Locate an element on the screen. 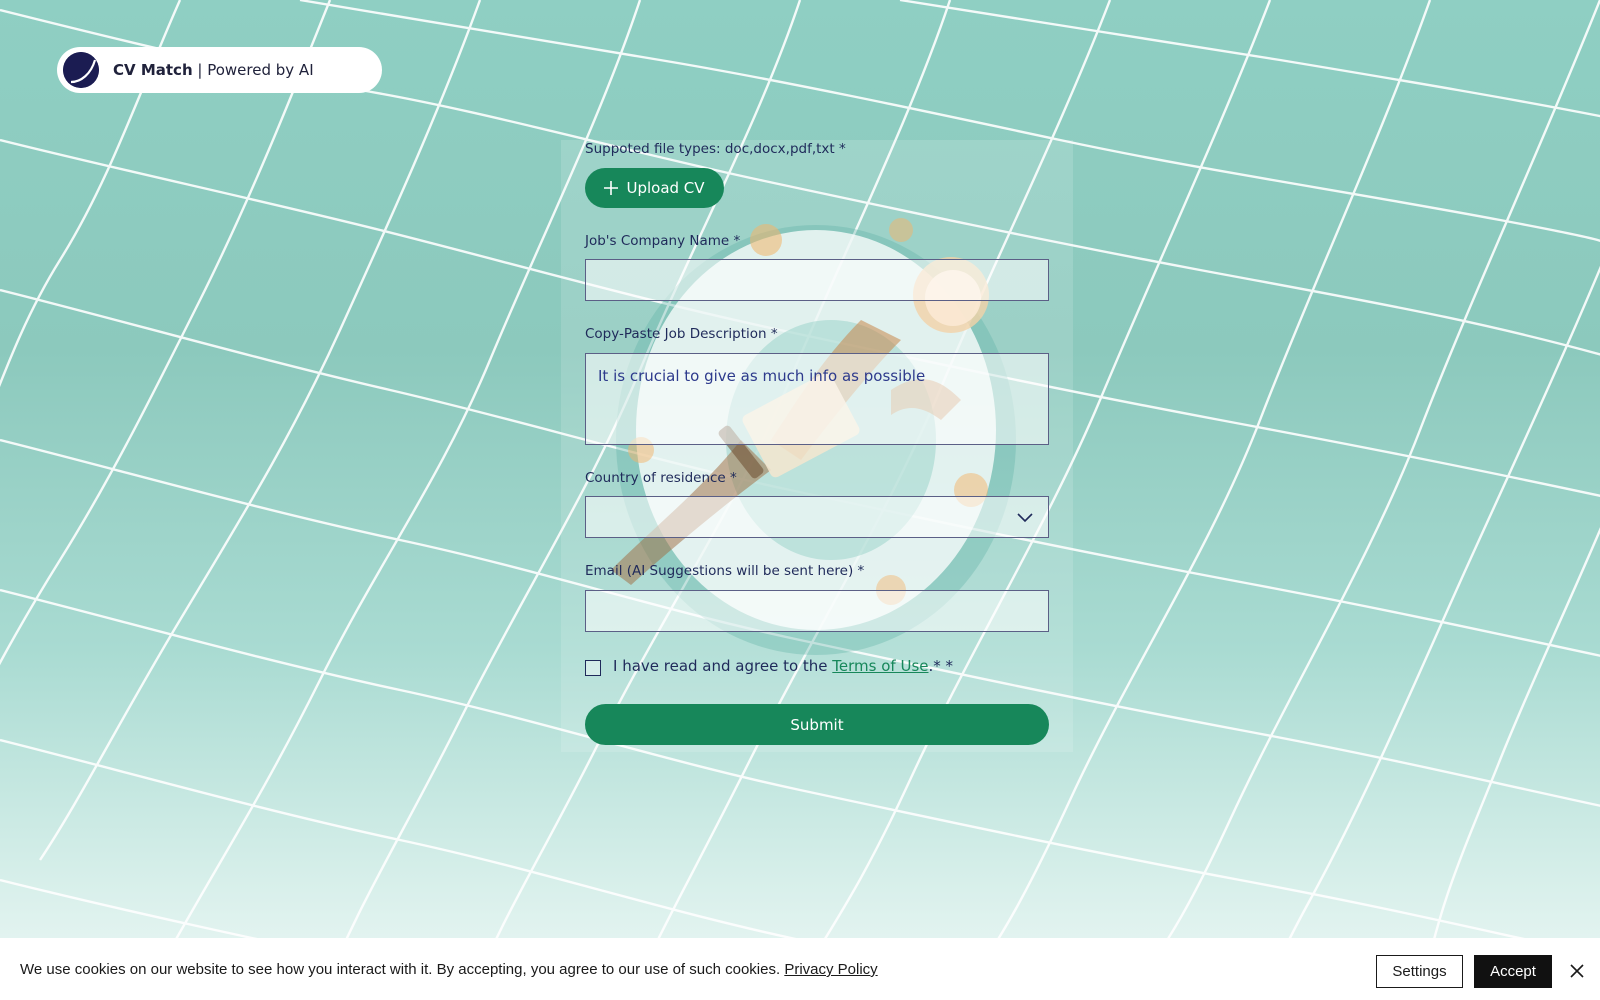  brand-header: CV Match | Powered by AI is located at coordinates (219, 70).